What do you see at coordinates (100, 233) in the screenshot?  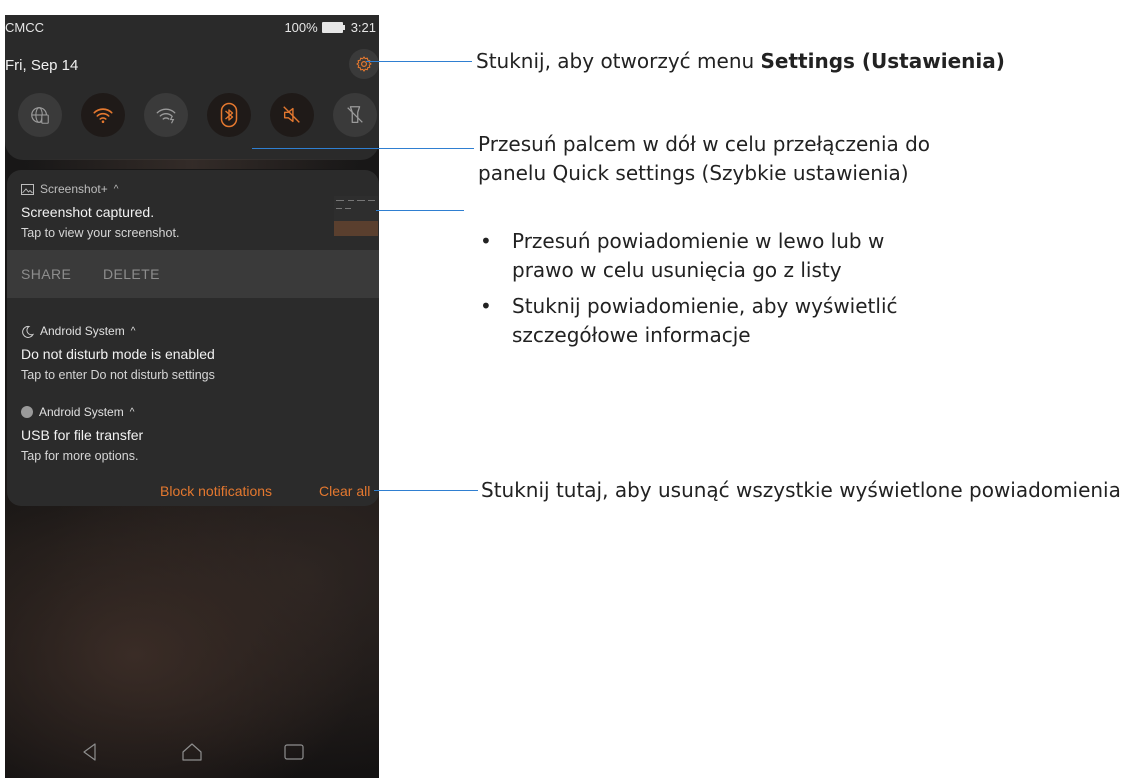 I see `notification-body: Tap to view your screenshot.` at bounding box center [100, 233].